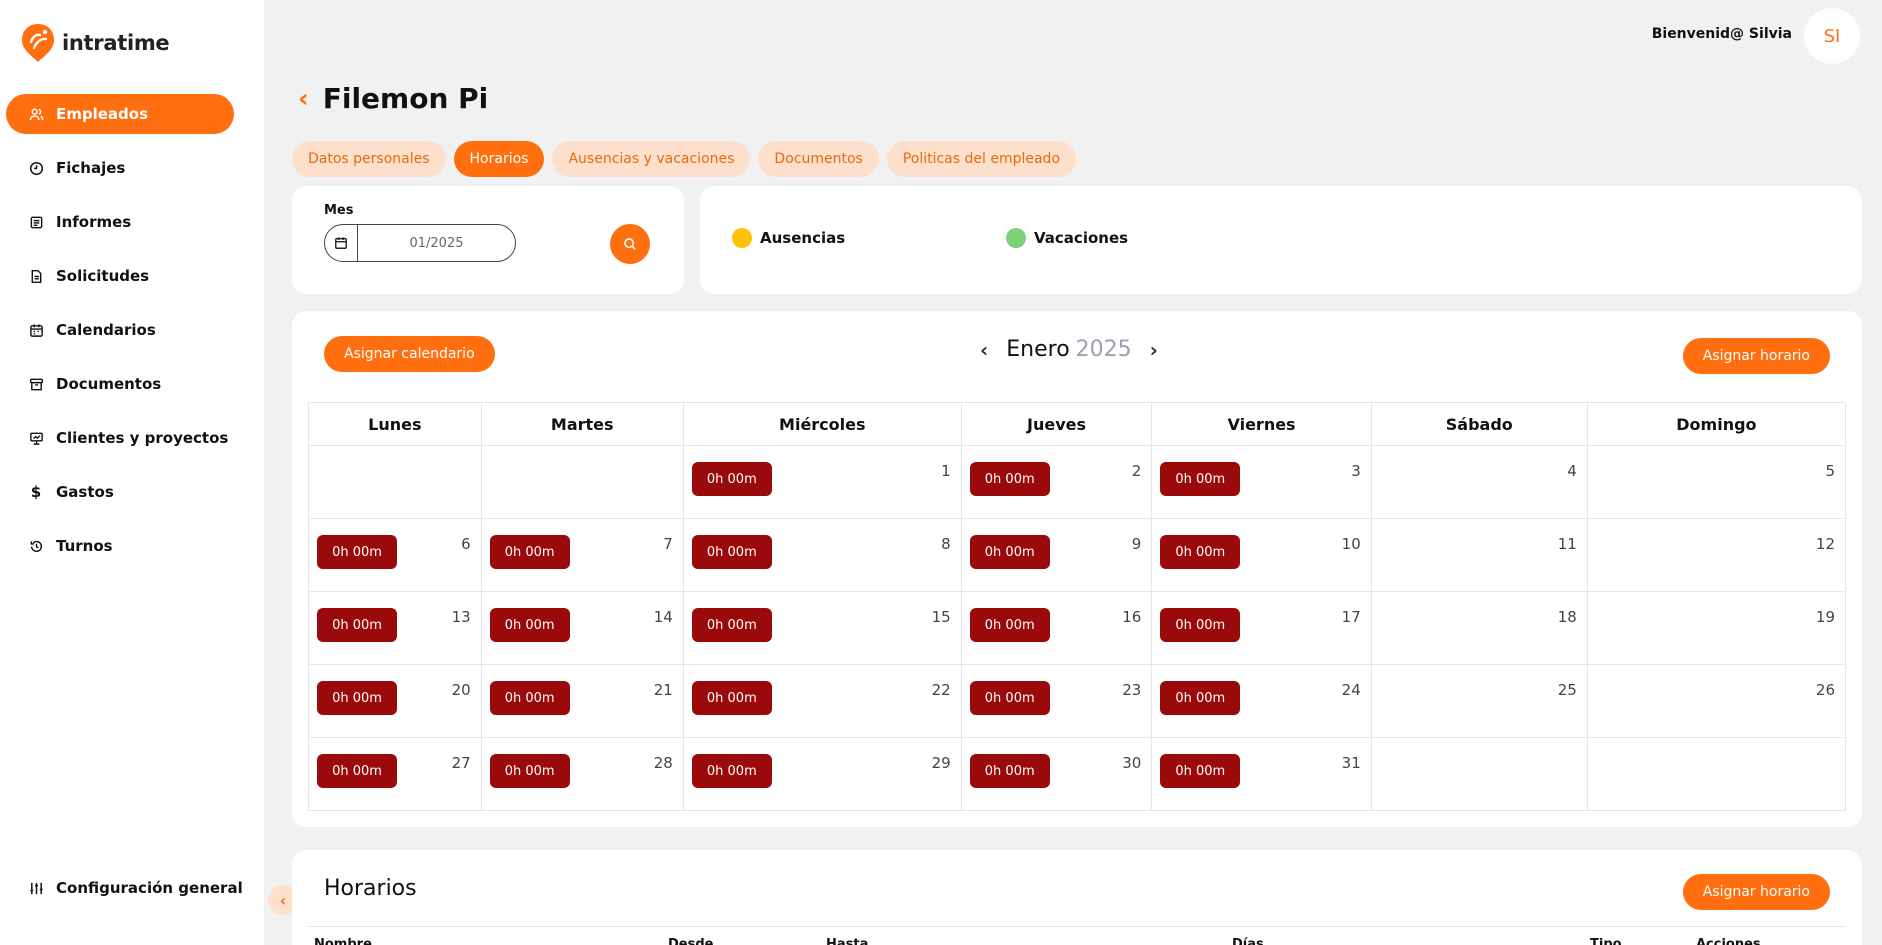 Image resolution: width=1882 pixels, height=945 pixels. What do you see at coordinates (120, 114) in the screenshot?
I see `sidebar-item-empleados: Empleados` at bounding box center [120, 114].